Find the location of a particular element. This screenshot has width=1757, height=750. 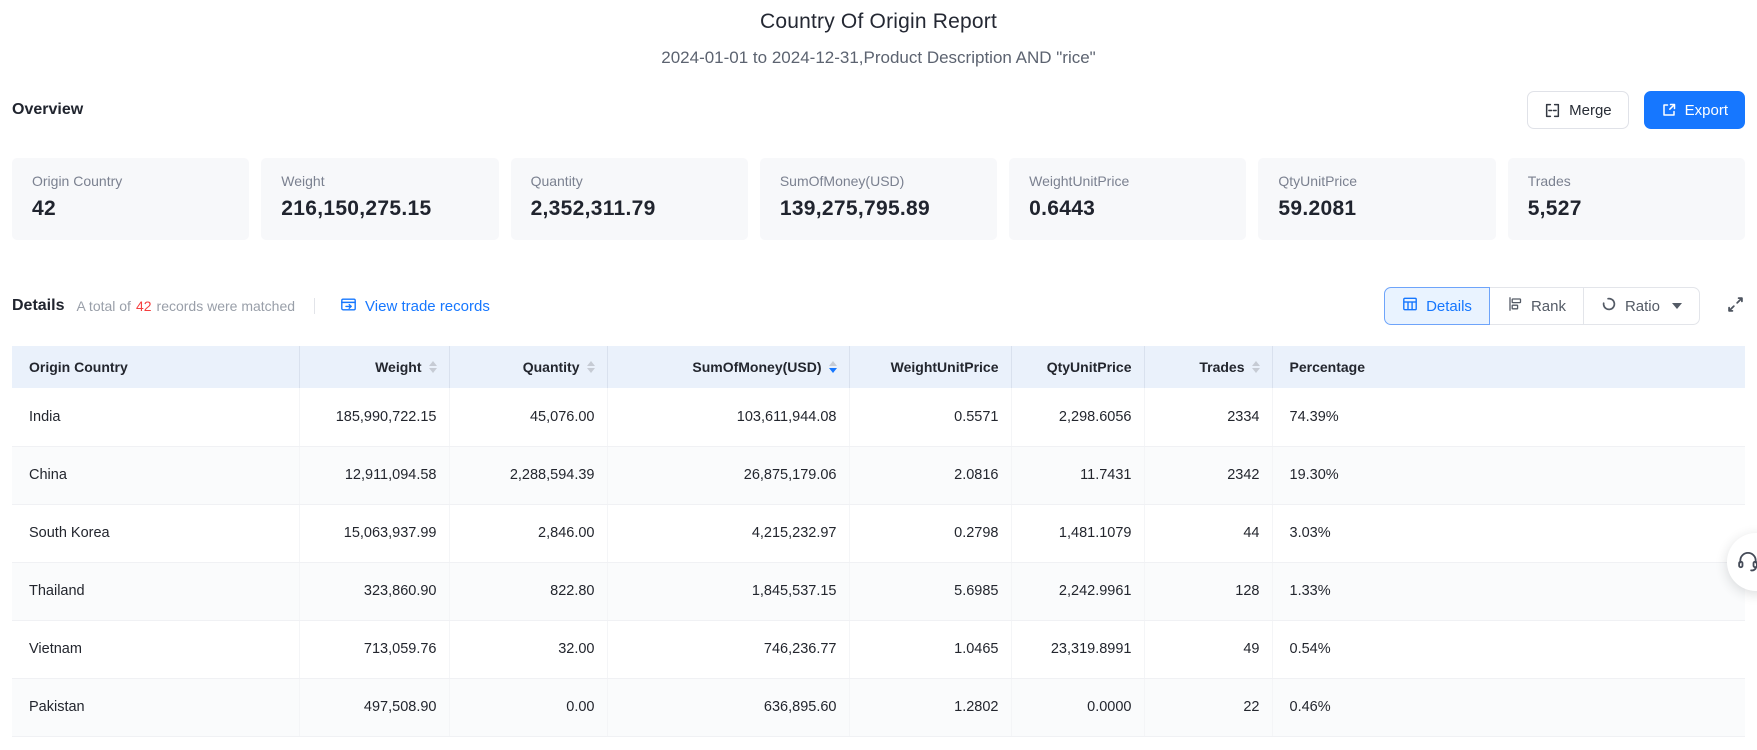

card-quantity: Quantity 2,352,311.79 is located at coordinates (629, 199).